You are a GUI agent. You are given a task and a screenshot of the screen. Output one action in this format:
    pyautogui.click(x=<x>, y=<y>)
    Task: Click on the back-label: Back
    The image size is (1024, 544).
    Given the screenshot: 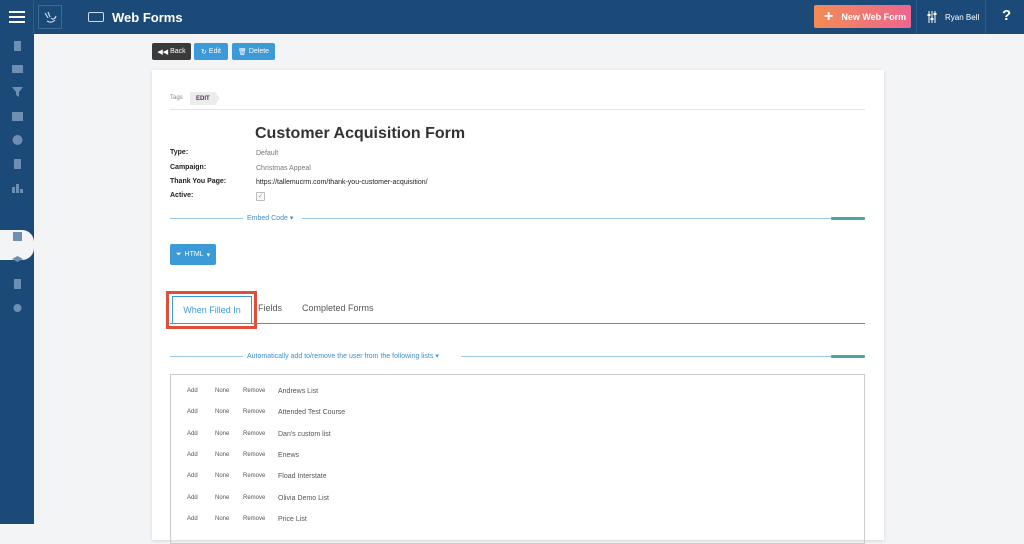 What is the action you would take?
    pyautogui.click(x=178, y=51)
    